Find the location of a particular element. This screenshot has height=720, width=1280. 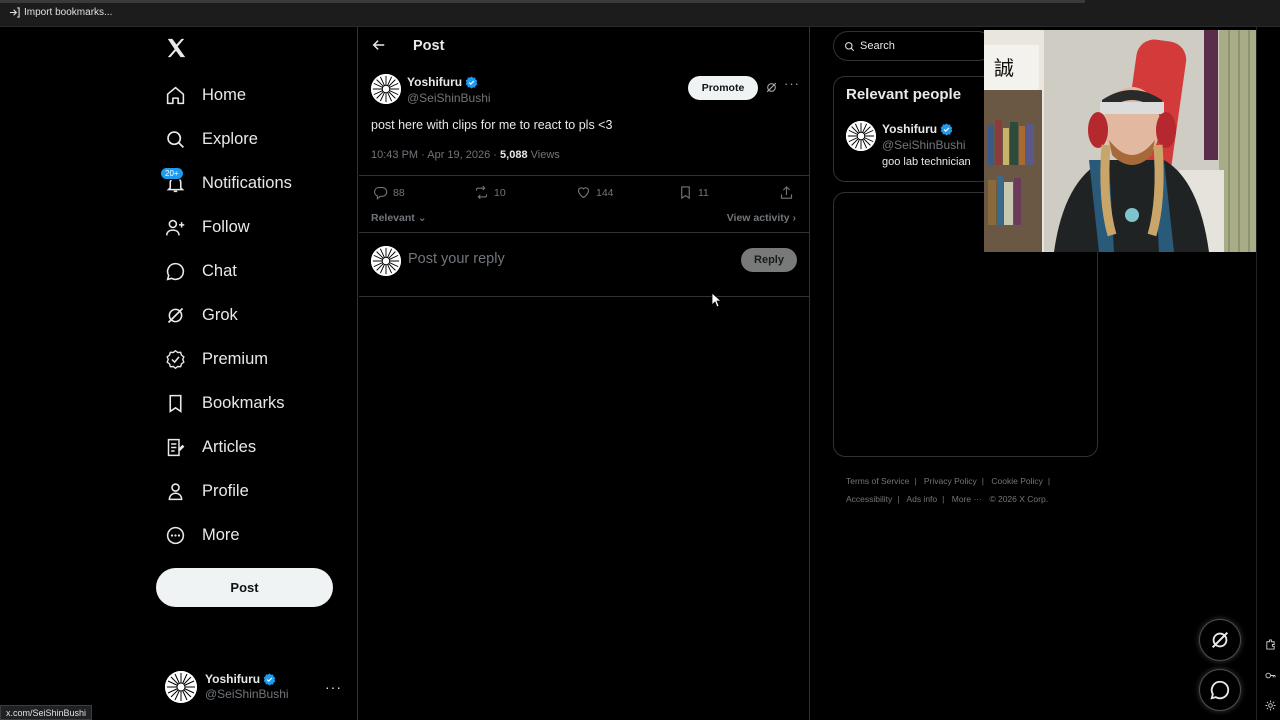

view-activity-link: View activity › is located at coordinates (761, 218).